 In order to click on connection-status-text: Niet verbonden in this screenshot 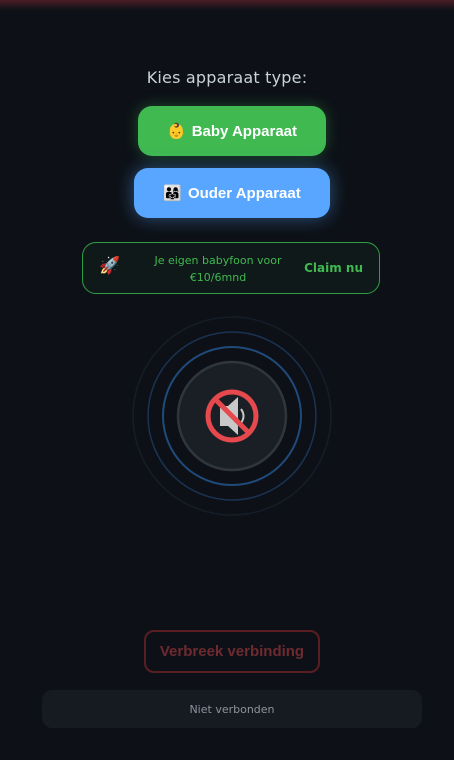, I will do `click(232, 709)`.